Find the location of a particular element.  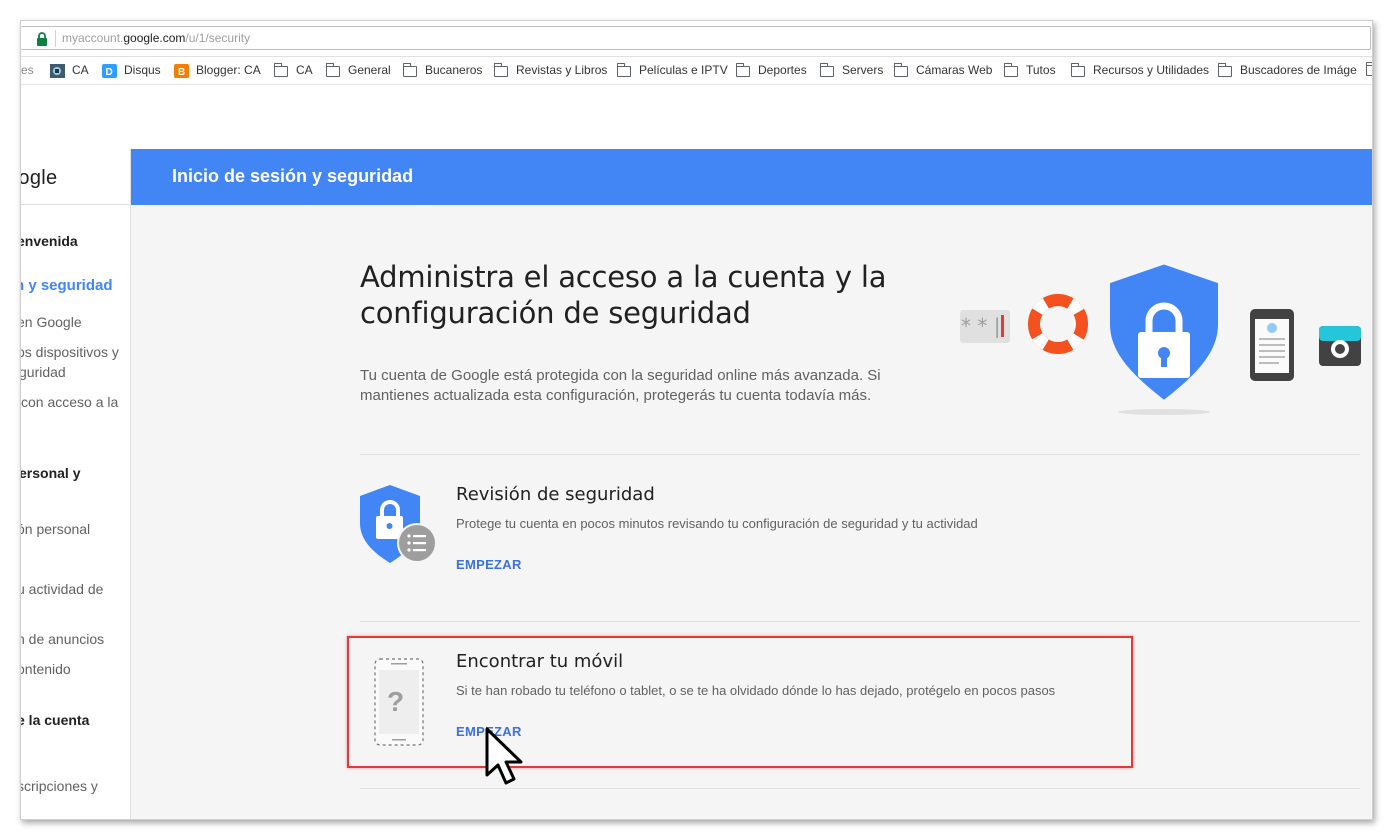

bookmark-item: Servers is located at coordinates (852, 69).